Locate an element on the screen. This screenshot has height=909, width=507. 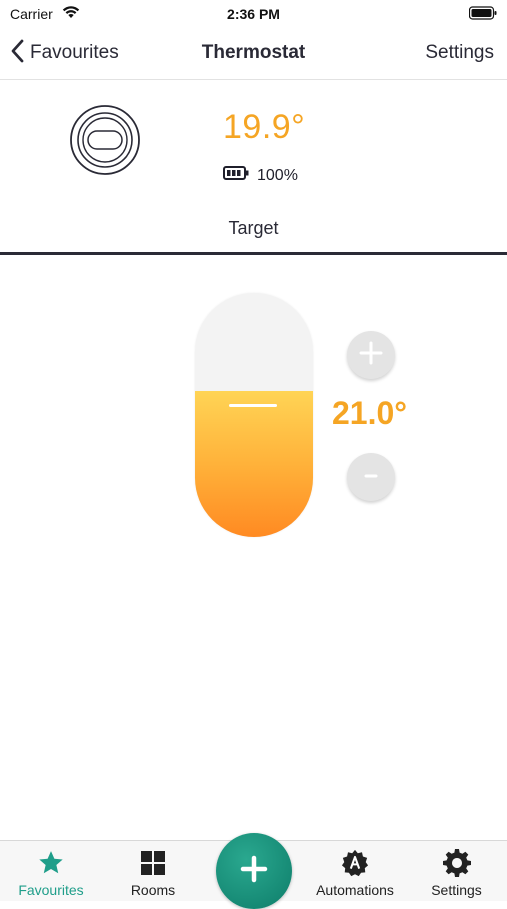
decrease-temperature-button is located at coordinates (371, 477).